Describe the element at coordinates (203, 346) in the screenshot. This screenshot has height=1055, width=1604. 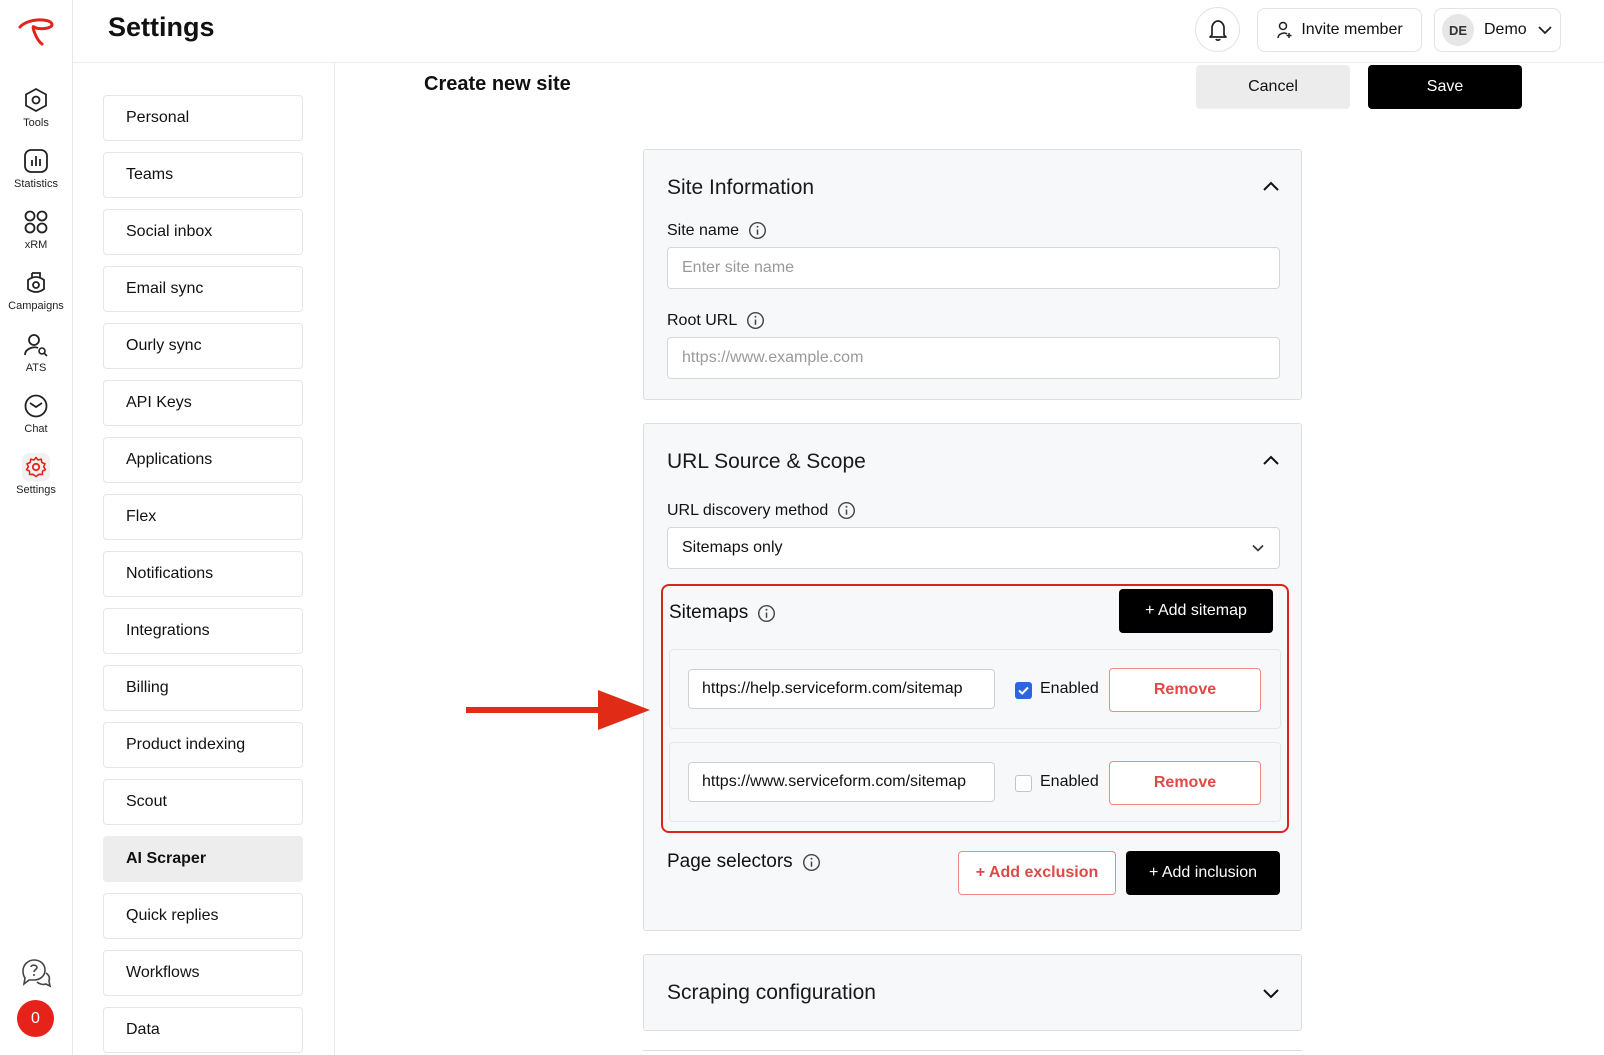
I see `nav-item-ourly-sync: Ourly sync` at that location.